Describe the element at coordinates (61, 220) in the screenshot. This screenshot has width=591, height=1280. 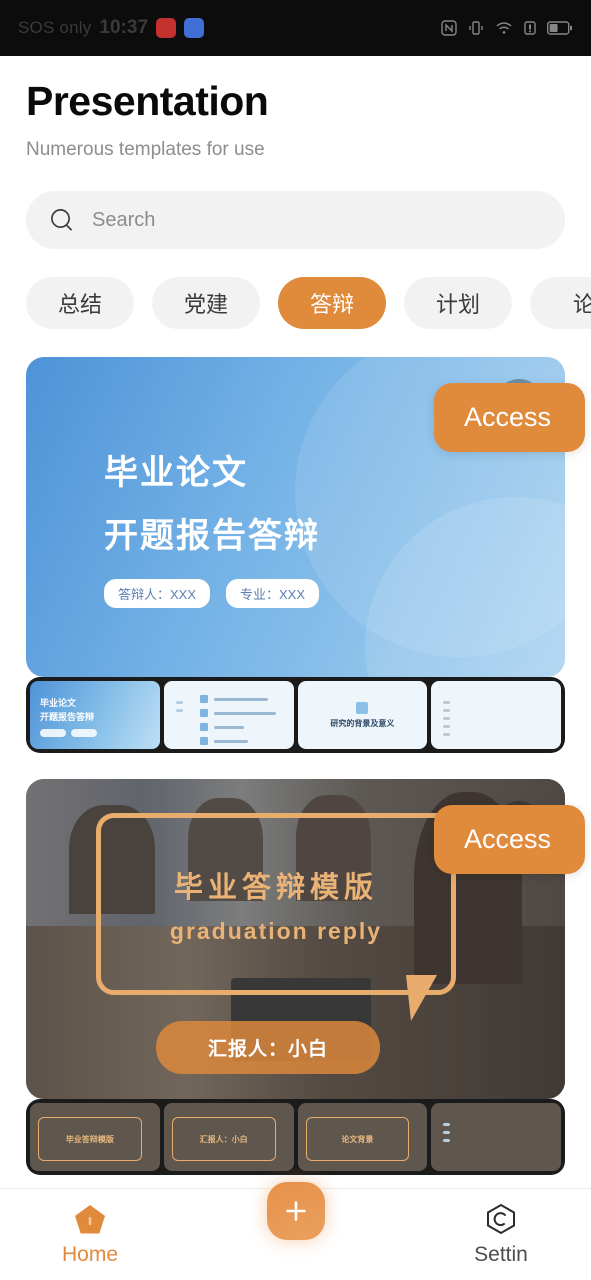
I see `search-icon` at that location.